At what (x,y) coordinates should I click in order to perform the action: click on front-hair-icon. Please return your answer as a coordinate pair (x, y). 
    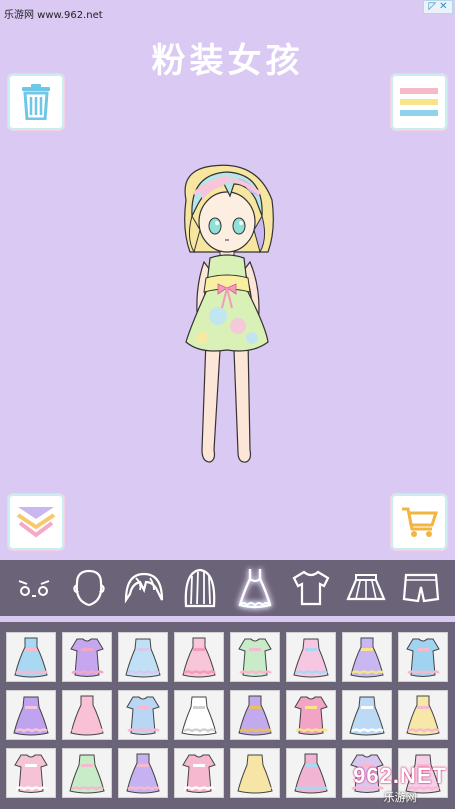
    Looking at the image, I should click on (144, 588).